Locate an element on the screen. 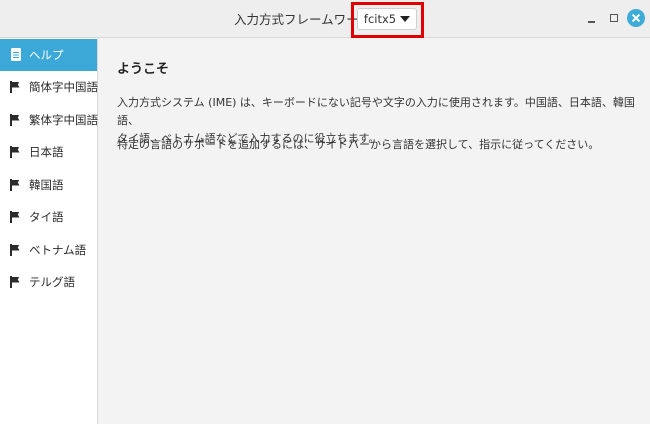 This screenshot has height=424, width=650. maximize-button is located at coordinates (614, 18).